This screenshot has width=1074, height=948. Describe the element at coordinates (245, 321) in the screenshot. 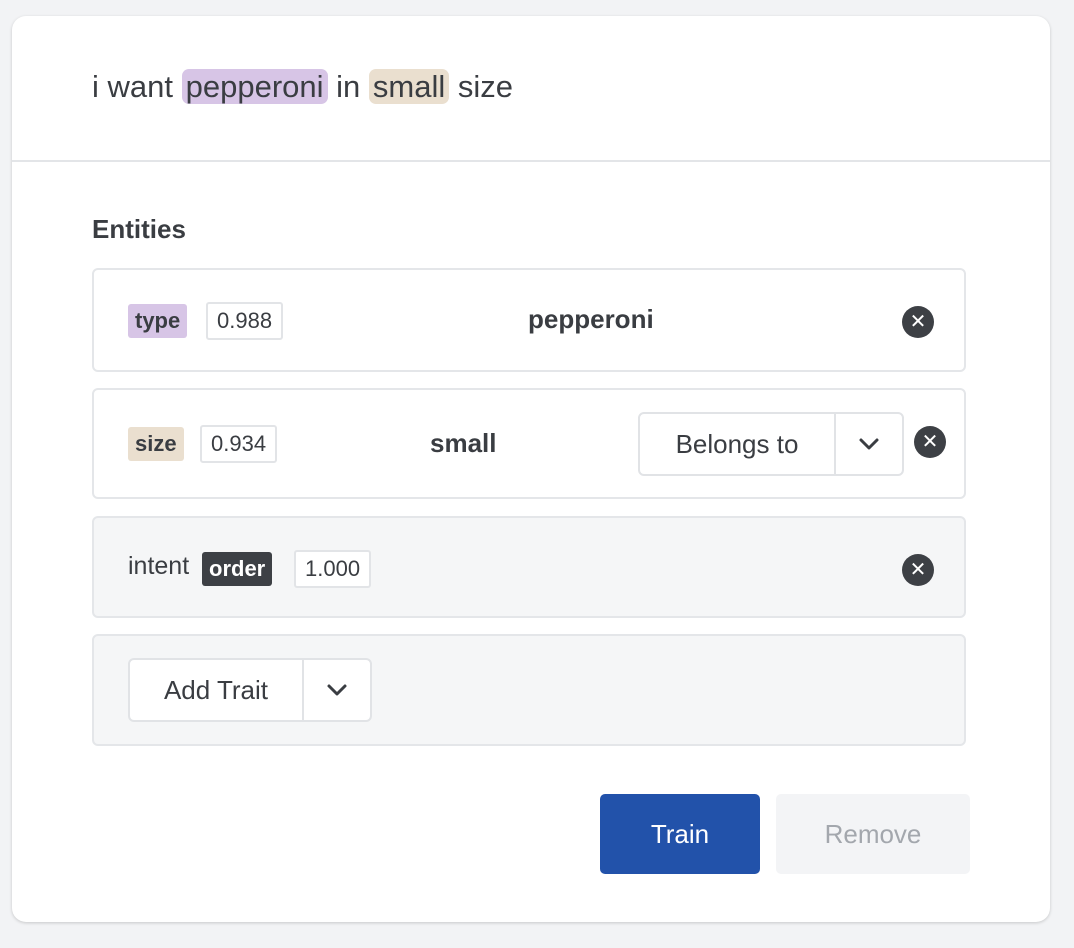

I see `confidence-value: 0.988` at that location.